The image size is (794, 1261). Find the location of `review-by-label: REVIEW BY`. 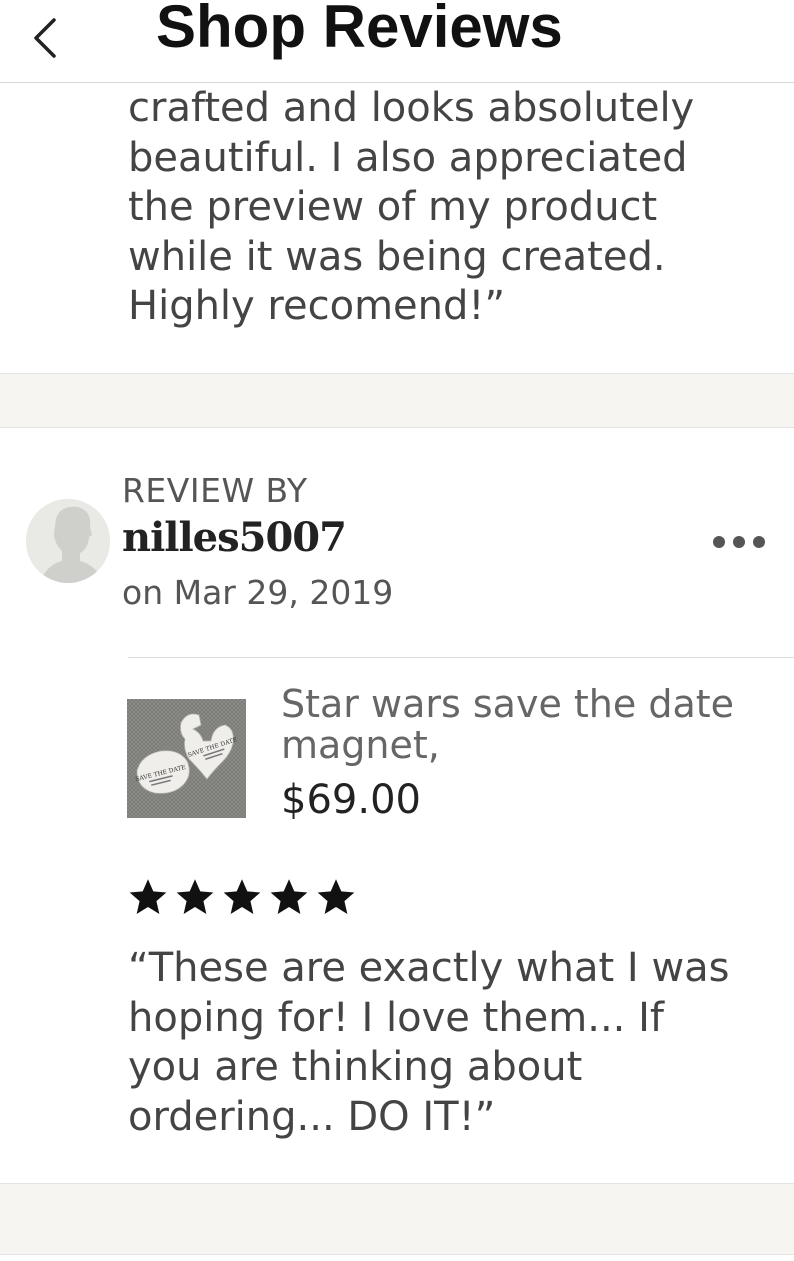

review-by-label: REVIEW BY is located at coordinates (215, 490).